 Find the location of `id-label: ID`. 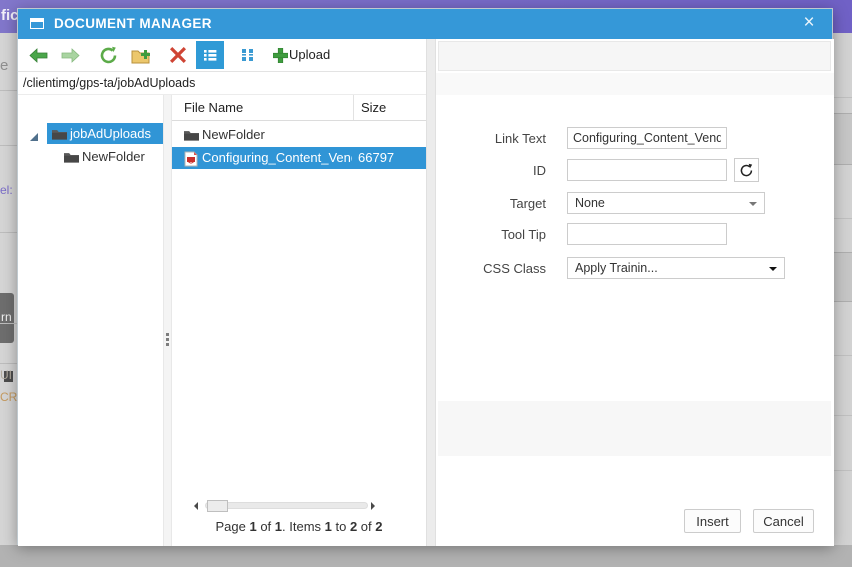

id-label: ID is located at coordinates (539, 170).